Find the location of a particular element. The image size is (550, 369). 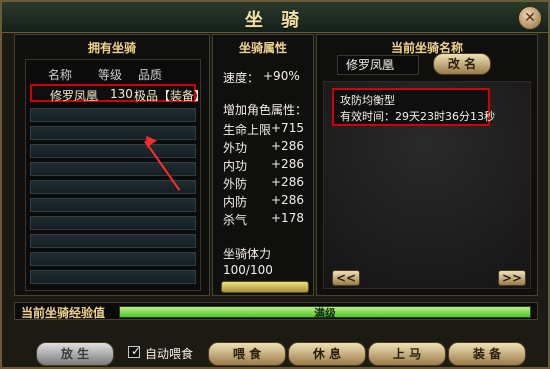

mount-exp-text: 满级 is located at coordinates (325, 313).